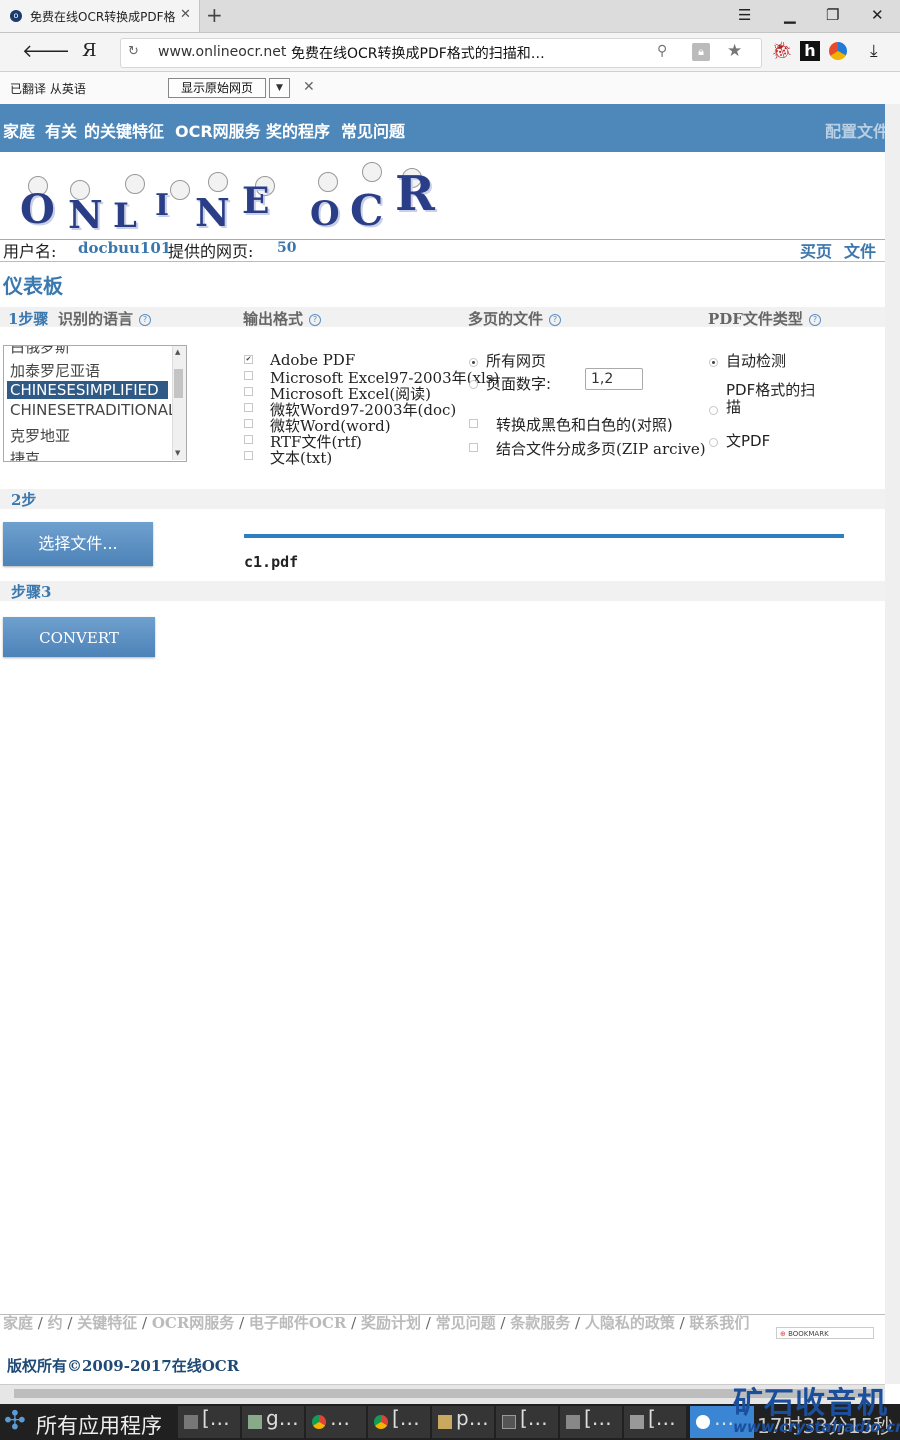  Describe the element at coordinates (193, 1323) in the screenshot. I see `footer-link-ocr-service: OCR网服务` at that location.